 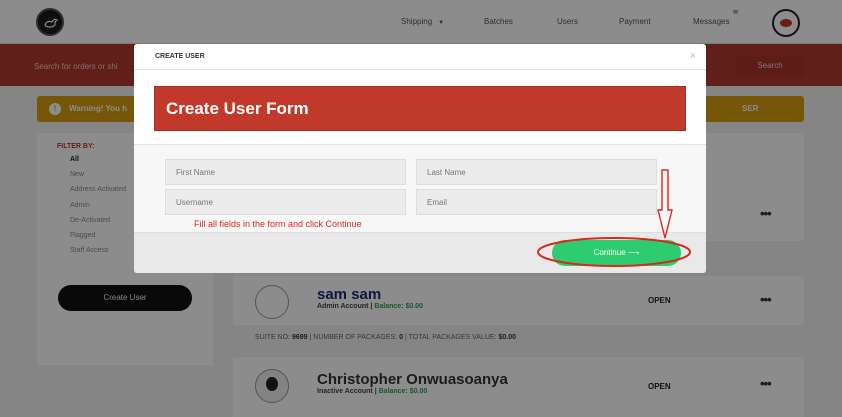 I want to click on modal-title: CREATE USER, so click(x=180, y=56).